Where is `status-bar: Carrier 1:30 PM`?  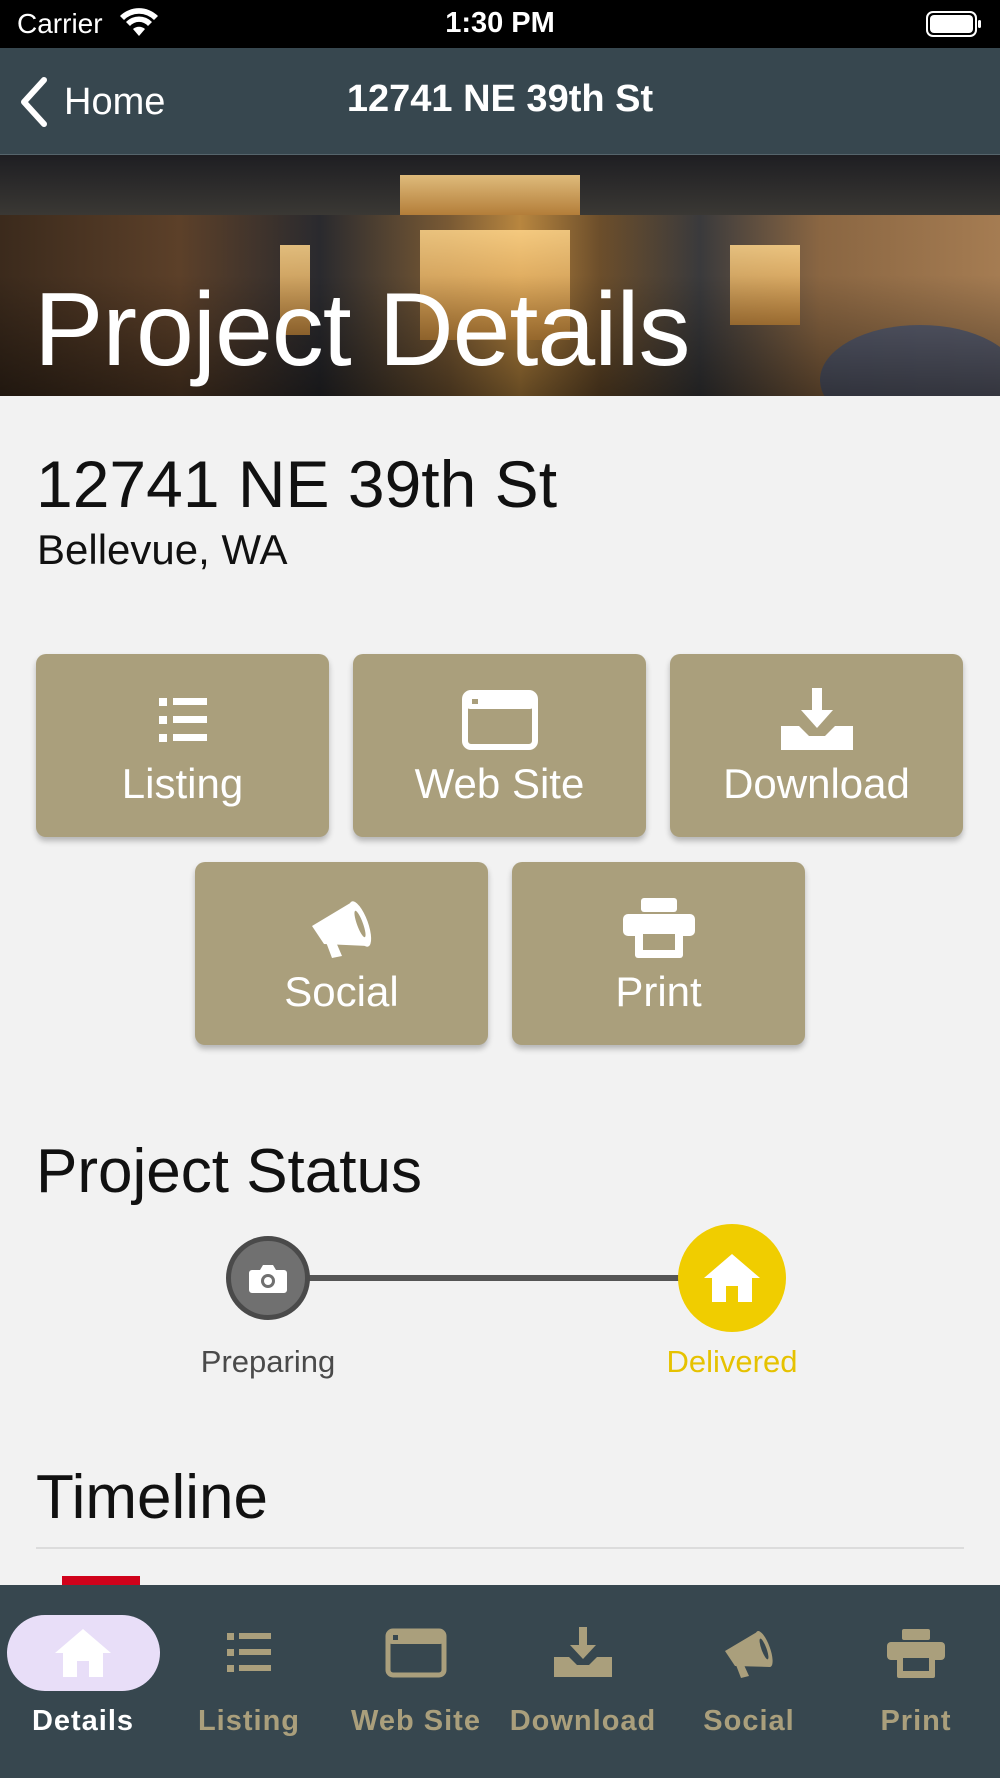
status-bar: Carrier 1:30 PM is located at coordinates (500, 24).